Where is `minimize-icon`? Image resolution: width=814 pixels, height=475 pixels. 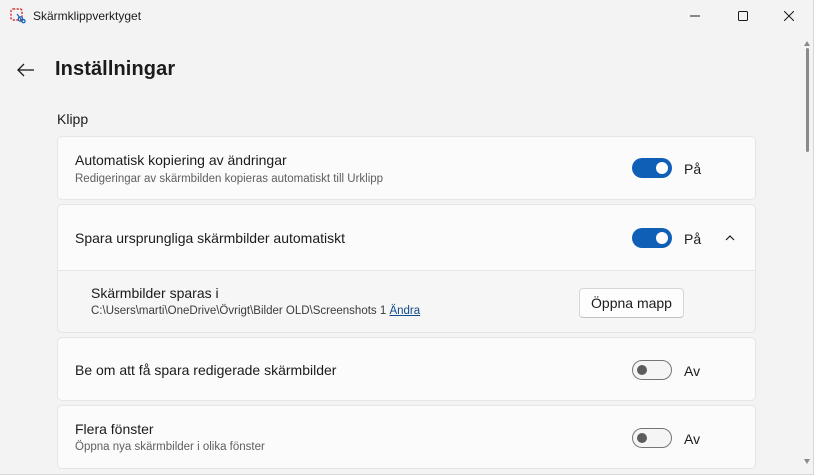 minimize-icon is located at coordinates (695, 16).